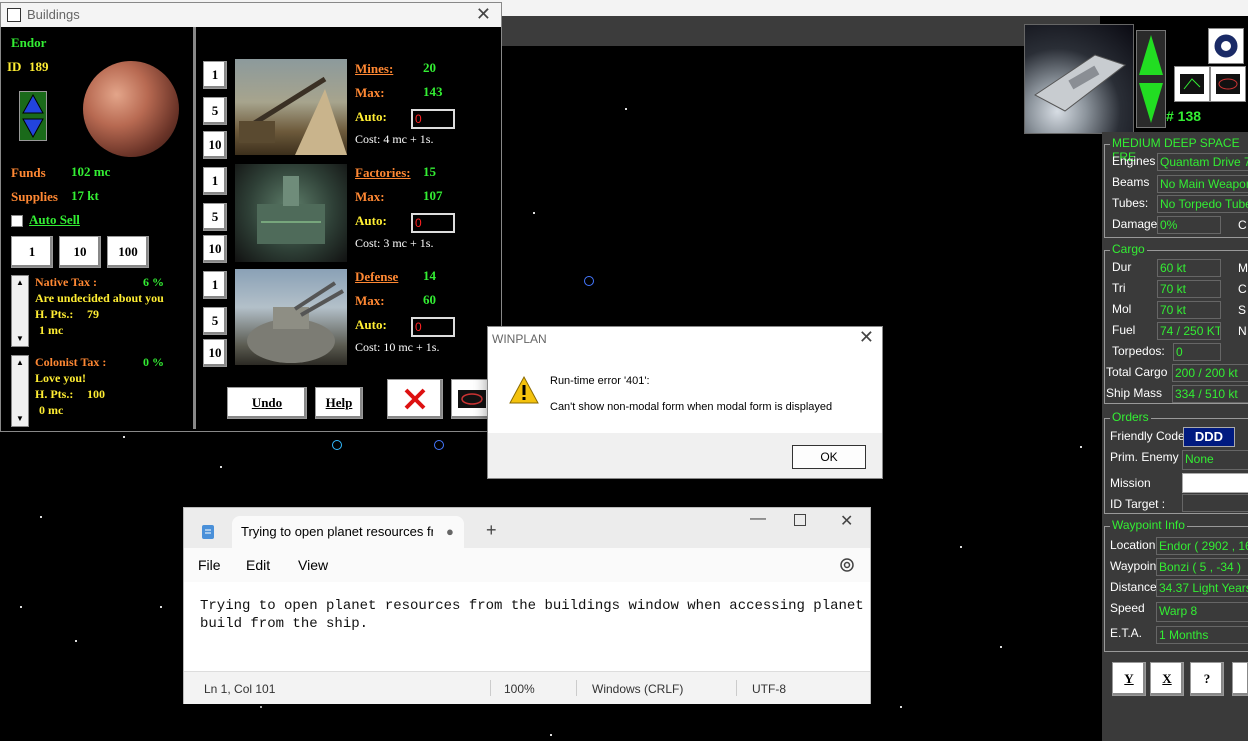  Describe the element at coordinates (1202, 612) in the screenshot. I see `speed-field: Warp 8` at that location.